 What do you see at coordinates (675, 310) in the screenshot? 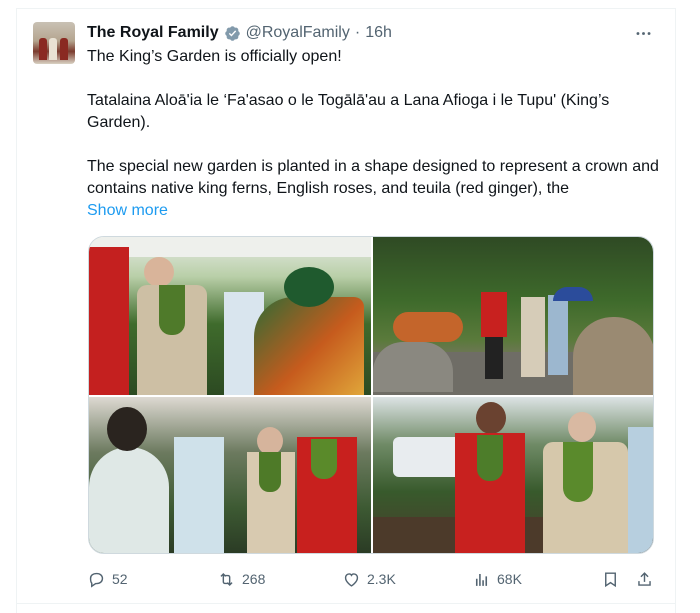
I see `tweet-border-right` at bounding box center [675, 310].